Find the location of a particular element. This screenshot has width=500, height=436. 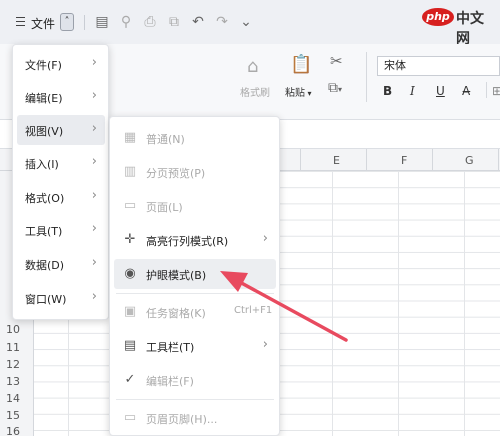

menu-item-edit-bar: ✓ 编辑栏(F) is located at coordinates (195, 380).